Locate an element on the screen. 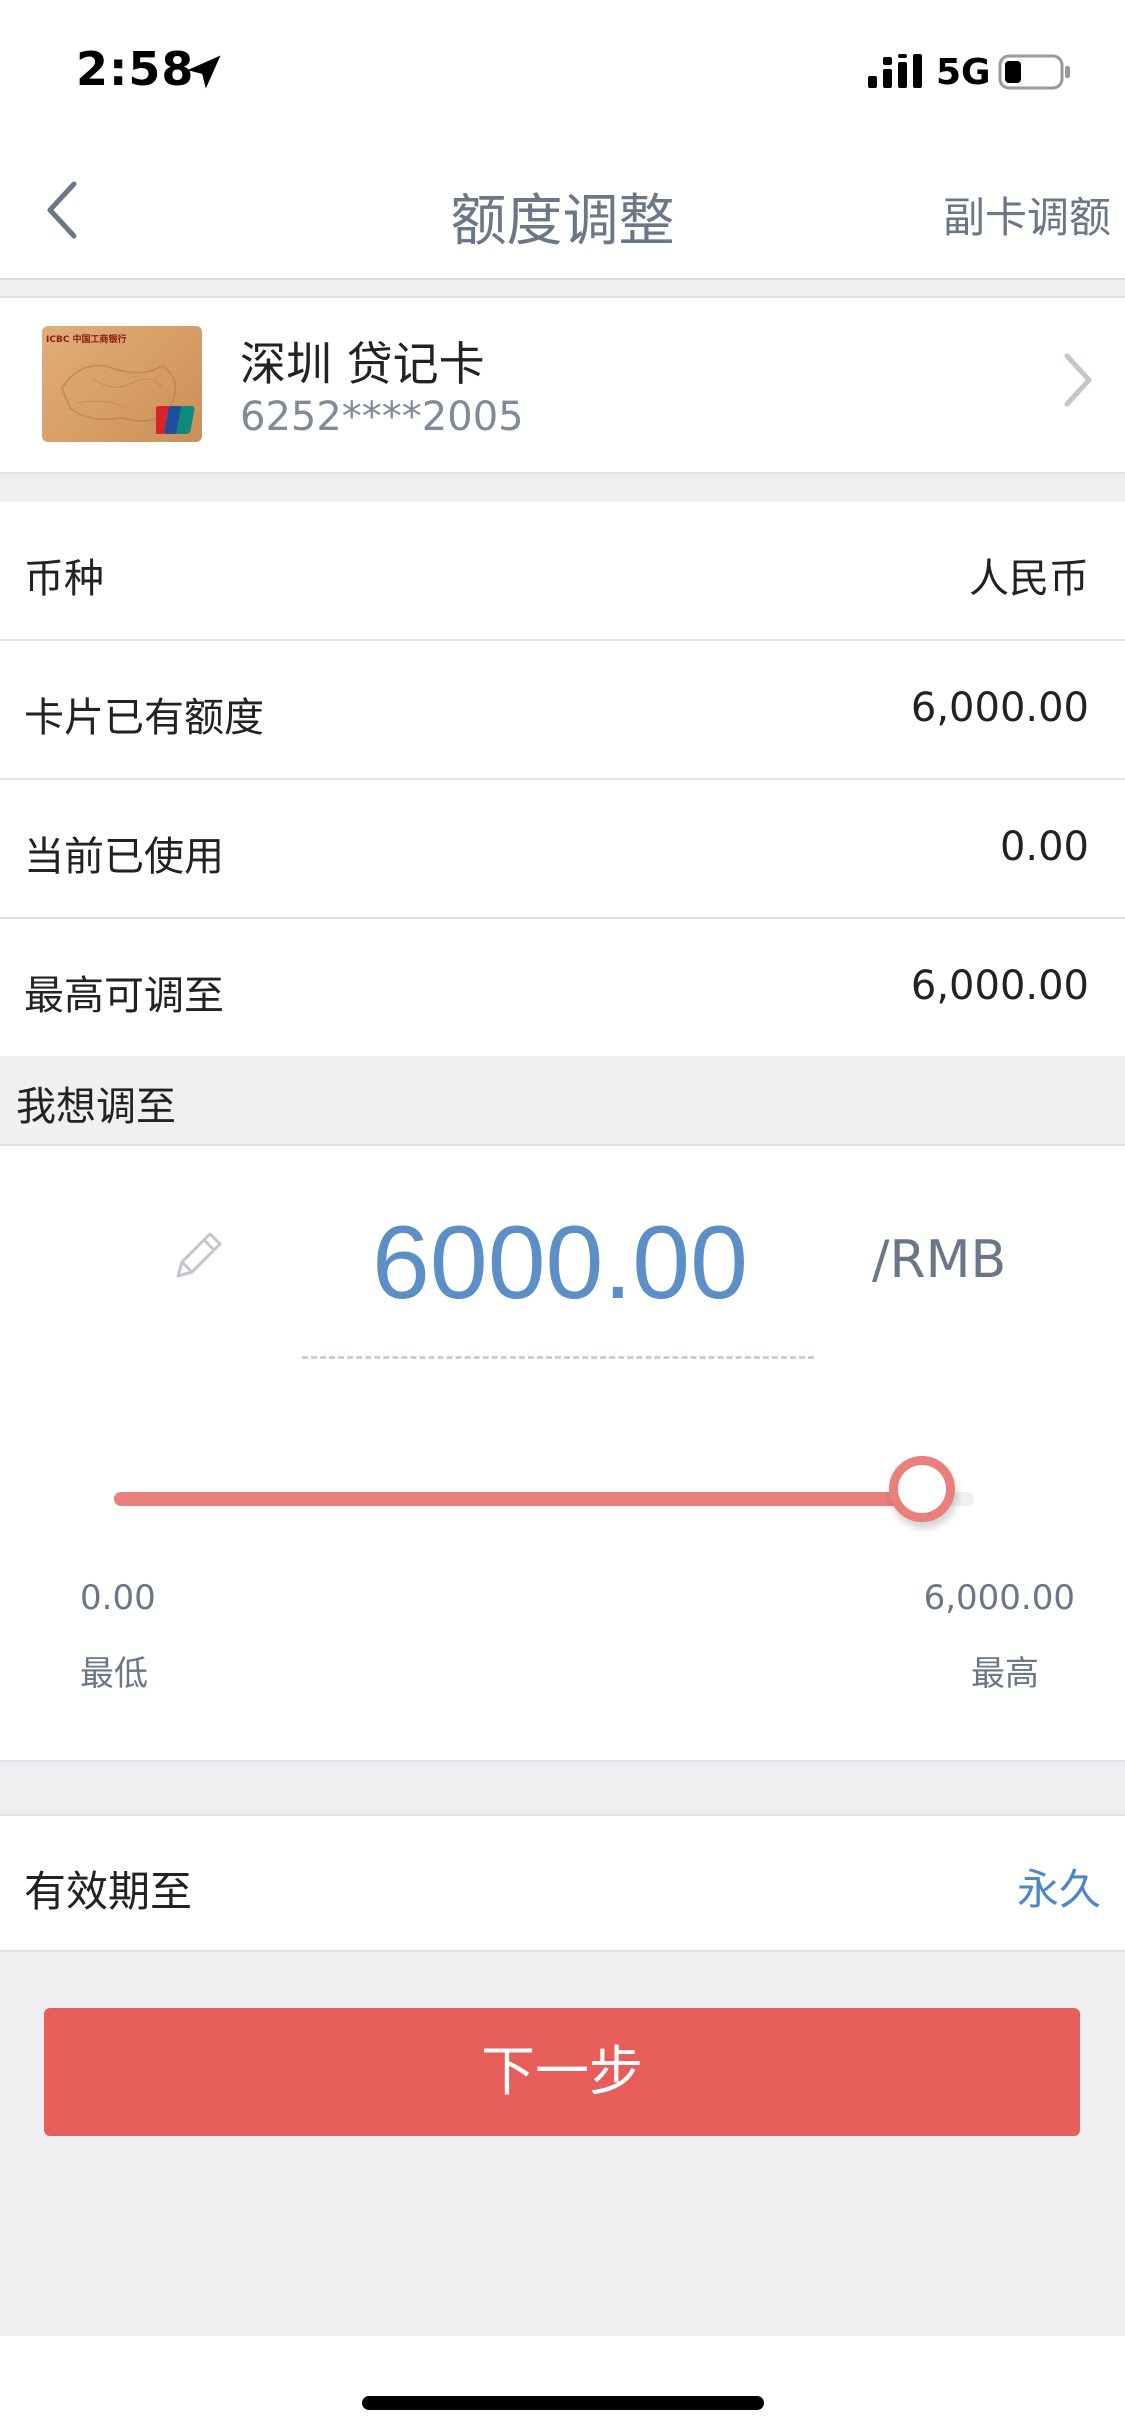 The height and width of the screenshot is (2435, 1125). limit-slider-fill is located at coordinates (518, 1499).